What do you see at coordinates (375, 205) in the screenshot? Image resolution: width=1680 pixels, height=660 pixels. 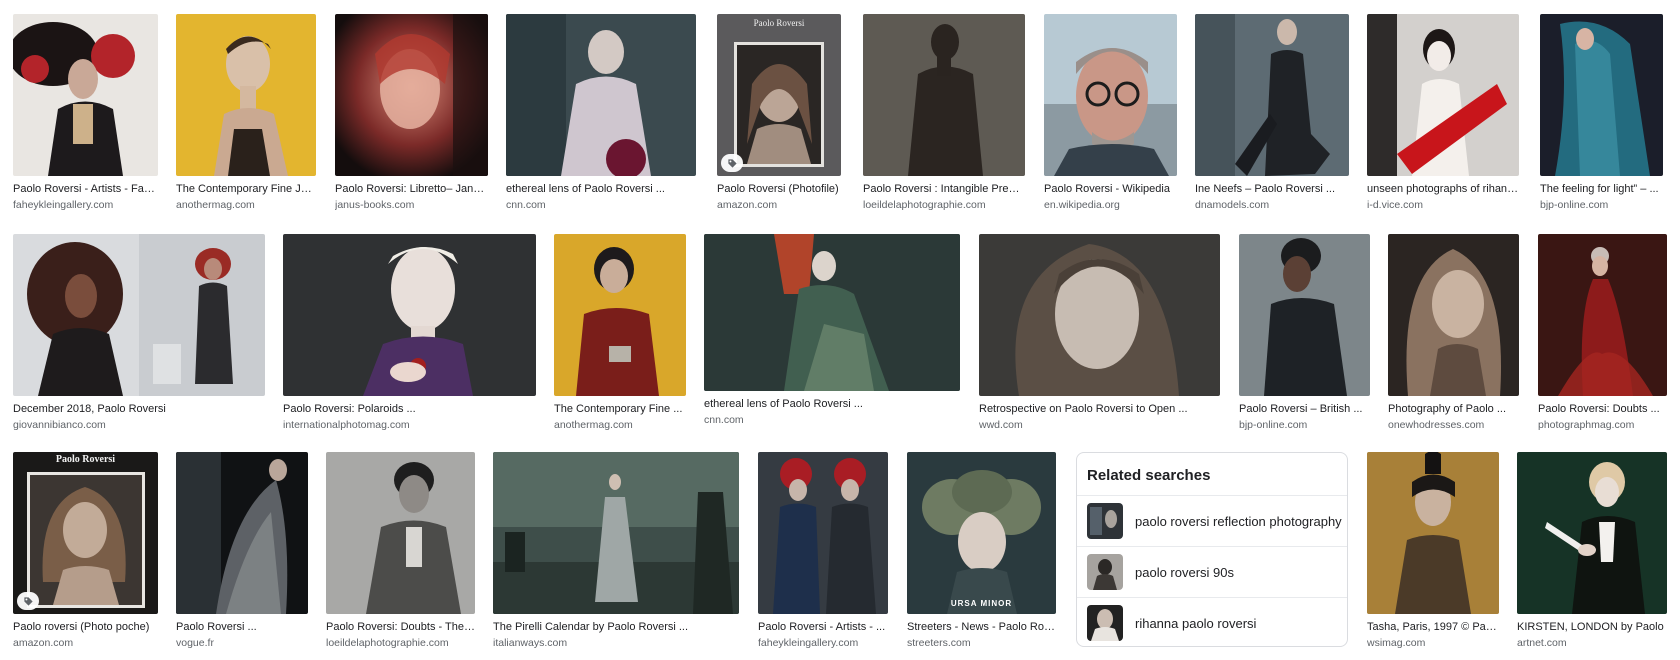 I see `result-source: janus-books.com` at bounding box center [375, 205].